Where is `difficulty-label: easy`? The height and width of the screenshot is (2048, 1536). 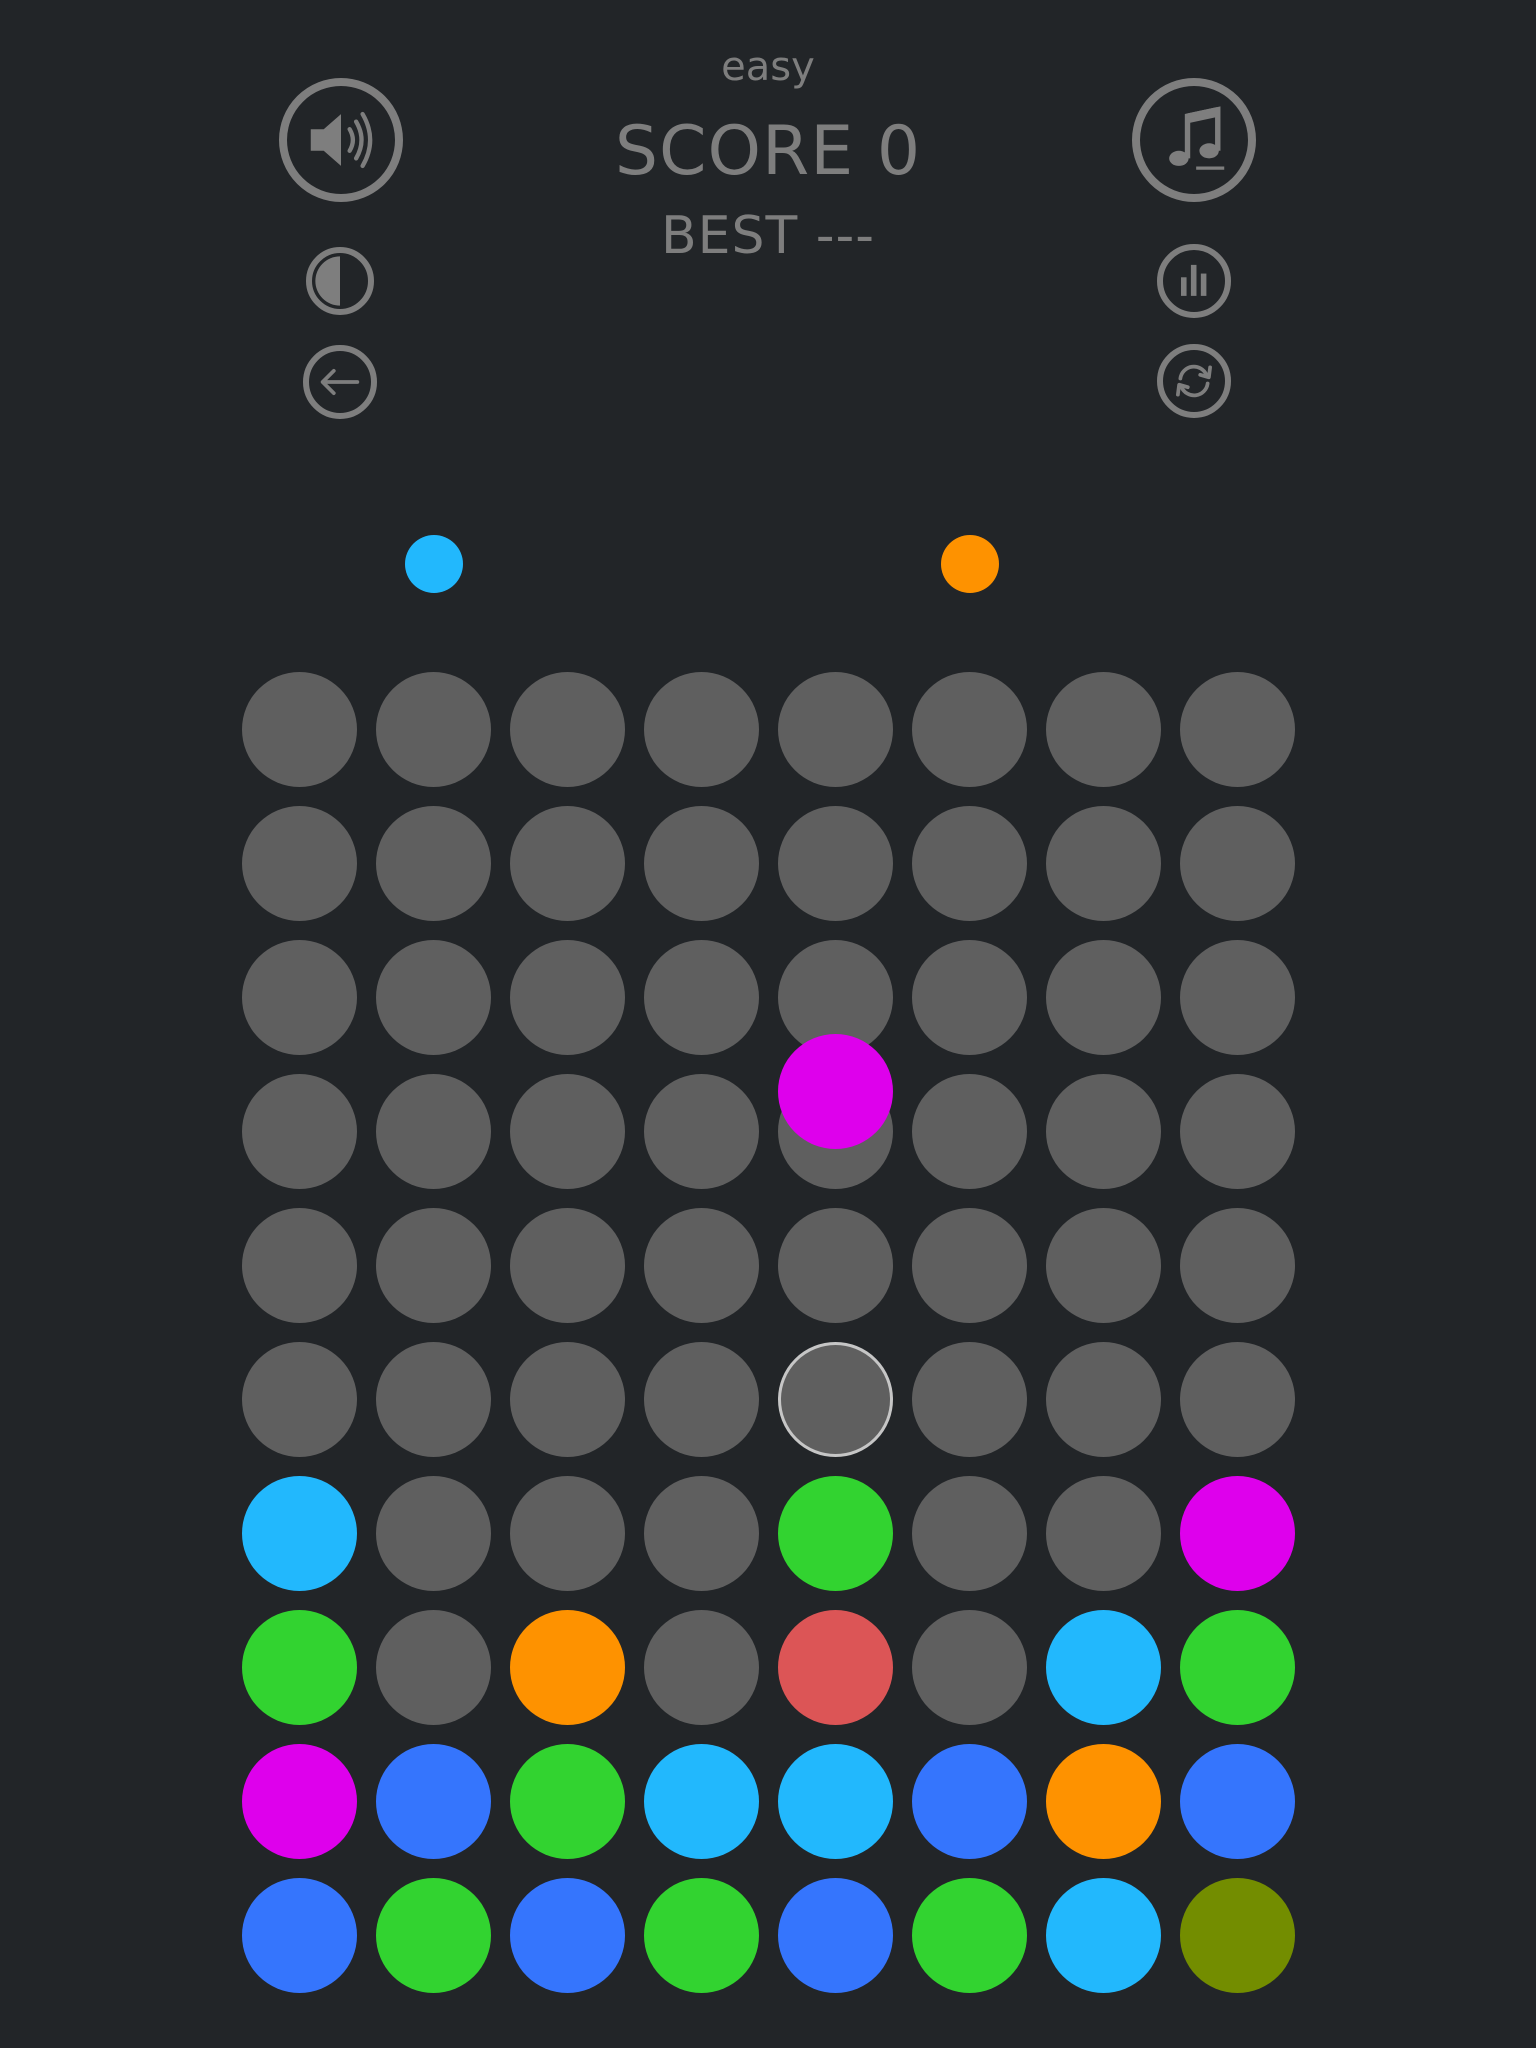 difficulty-label: easy is located at coordinates (768, 67).